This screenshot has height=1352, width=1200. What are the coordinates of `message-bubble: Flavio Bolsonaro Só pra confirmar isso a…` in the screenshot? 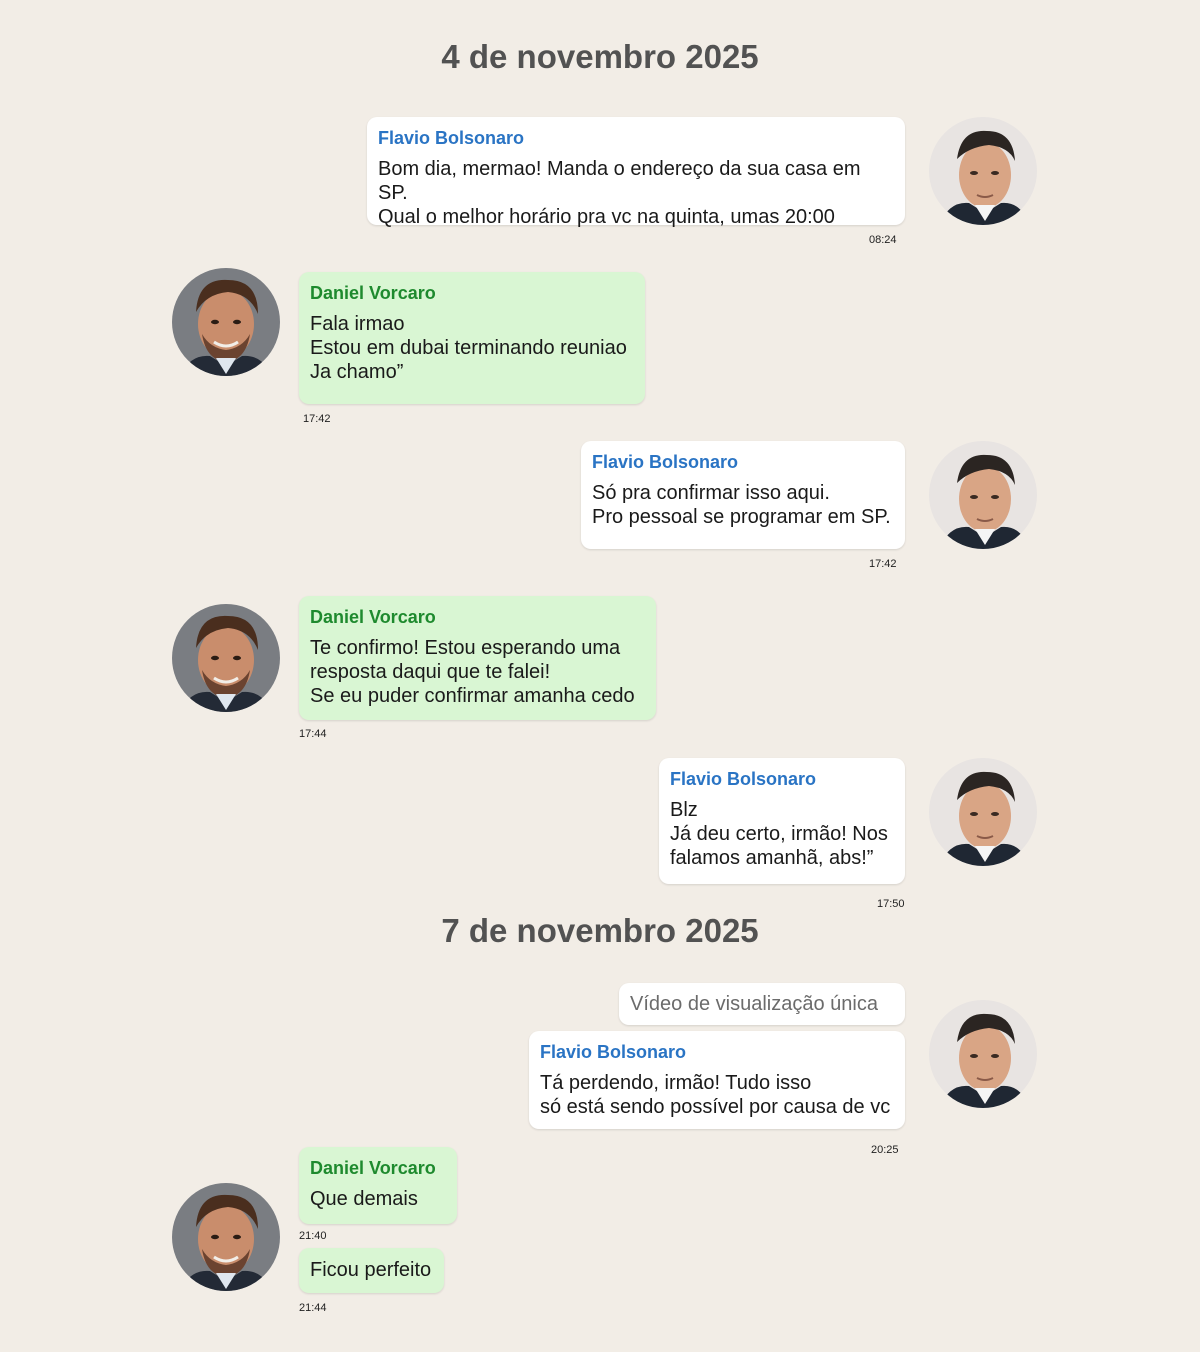 It's located at (743, 495).